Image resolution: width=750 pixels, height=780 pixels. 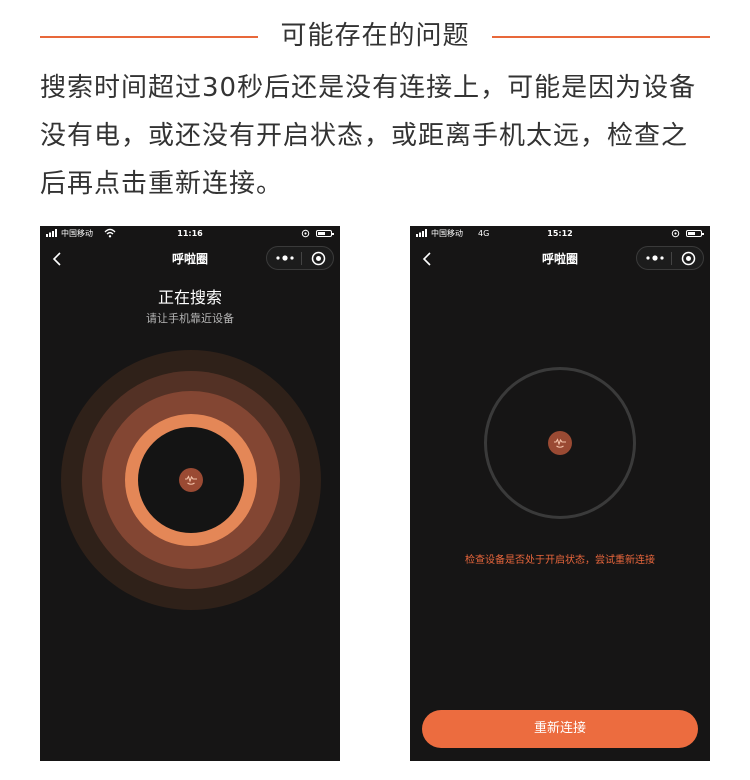 What do you see at coordinates (149, 37) in the screenshot?
I see `header-divider-left` at bounding box center [149, 37].